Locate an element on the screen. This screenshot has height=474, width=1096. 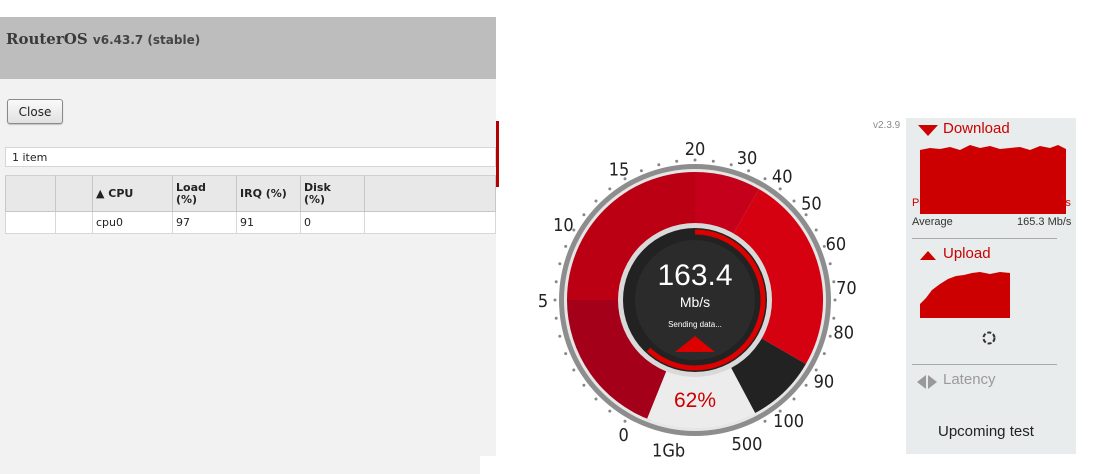
upload-icon is located at coordinates (928, 255).